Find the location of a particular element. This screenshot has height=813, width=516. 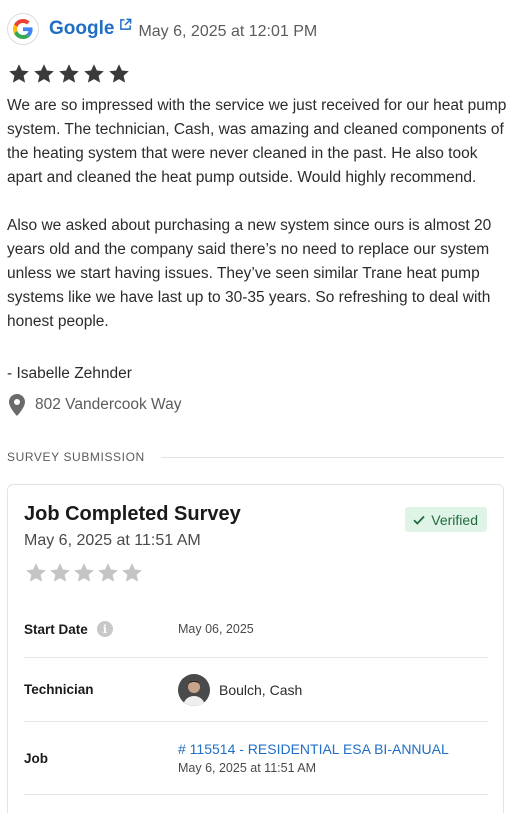

external-link-icon is located at coordinates (125, 26).